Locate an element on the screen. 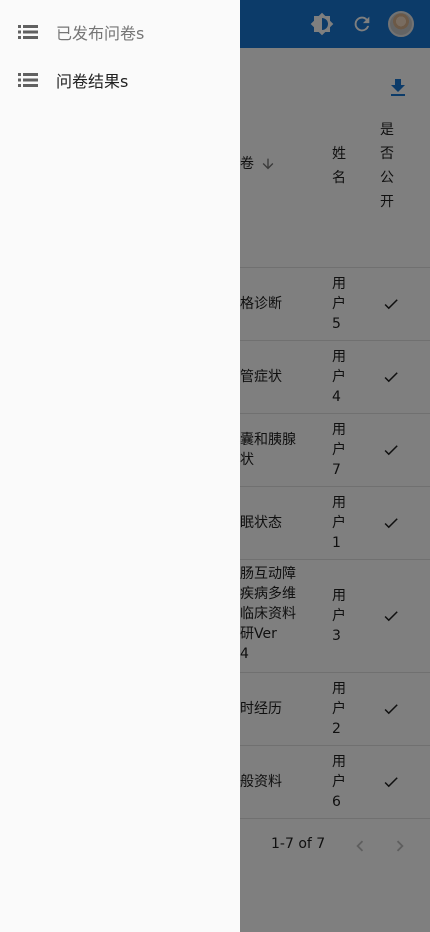 This screenshot has height=932, width=430. nav-item-published-questionnaires: 已发布问卷s is located at coordinates (120, 32).